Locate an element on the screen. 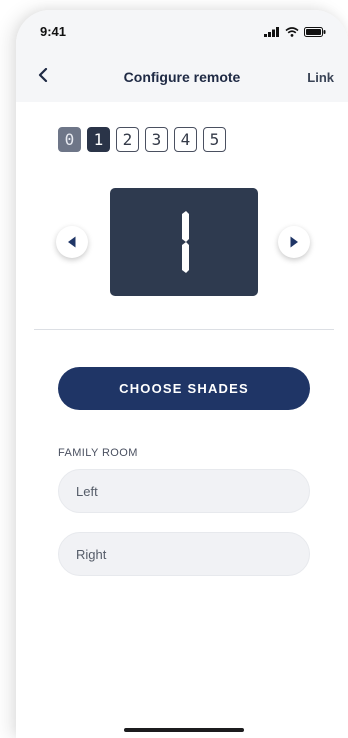 This screenshot has height=738, width=348. channel-2-button: 2 is located at coordinates (127, 139).